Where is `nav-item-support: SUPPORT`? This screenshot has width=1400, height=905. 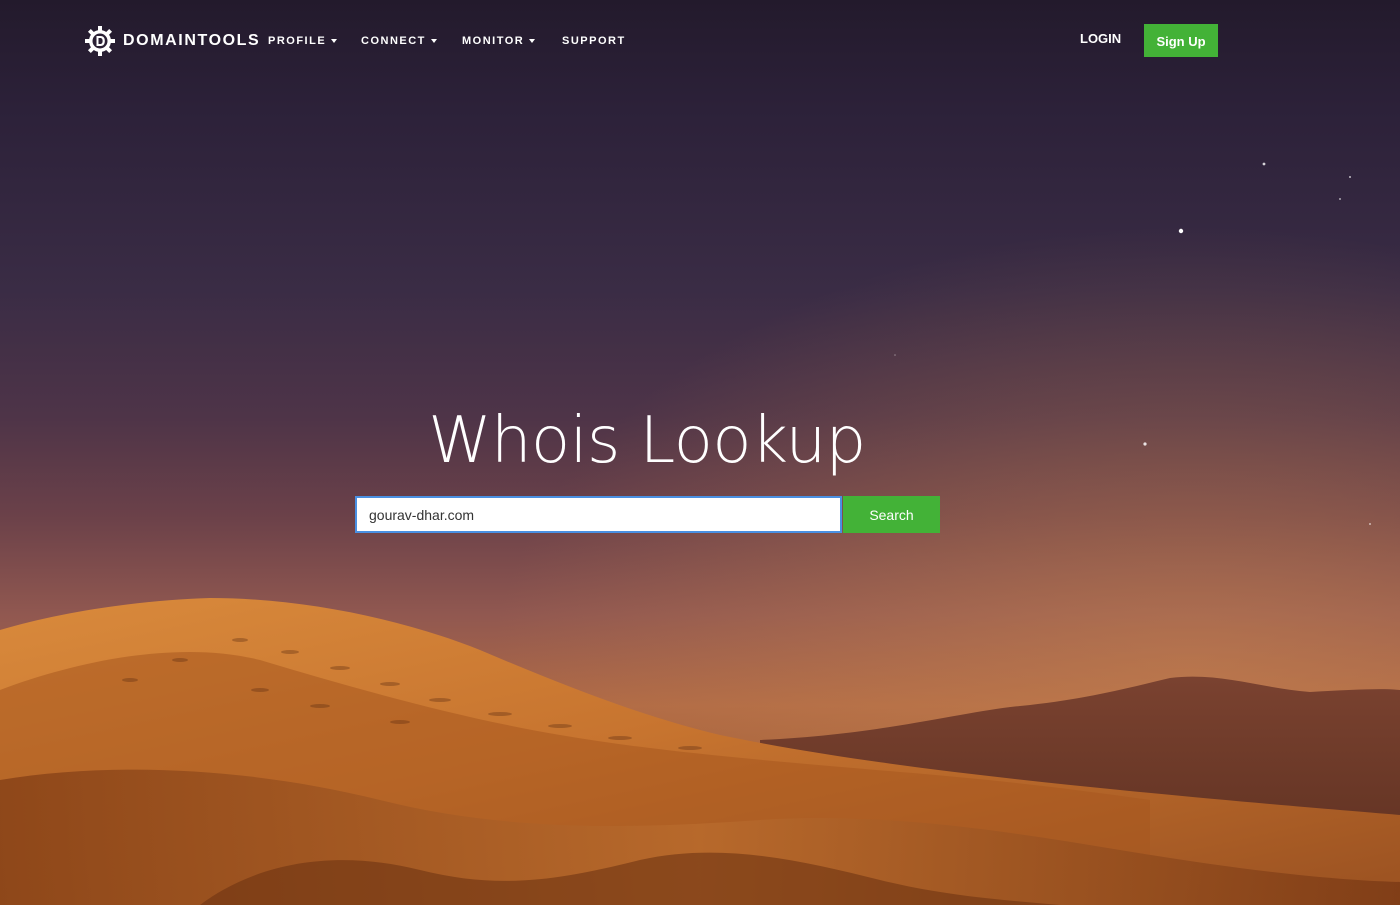 nav-item-support: SUPPORT is located at coordinates (594, 41).